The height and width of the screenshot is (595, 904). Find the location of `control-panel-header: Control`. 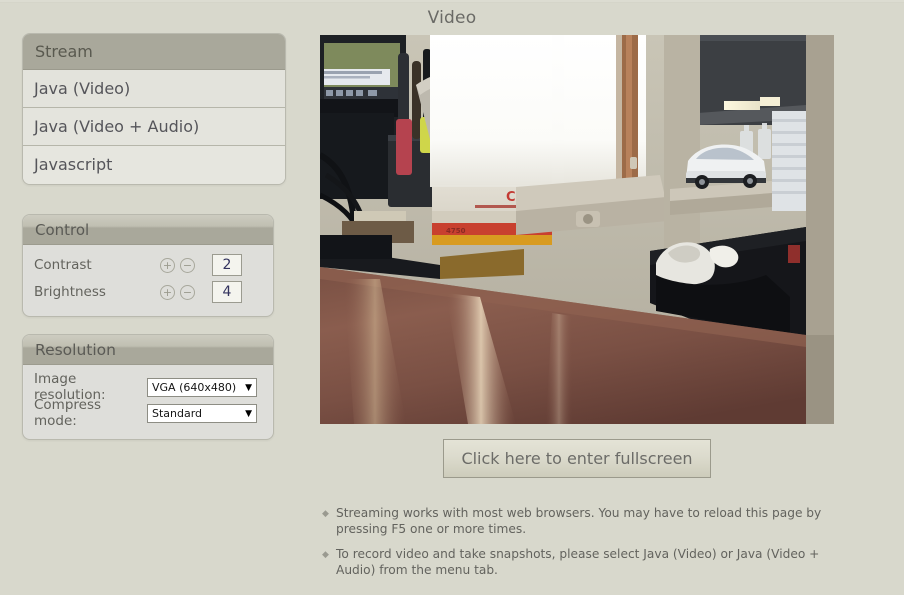

control-panel-header: Control is located at coordinates (148, 230).